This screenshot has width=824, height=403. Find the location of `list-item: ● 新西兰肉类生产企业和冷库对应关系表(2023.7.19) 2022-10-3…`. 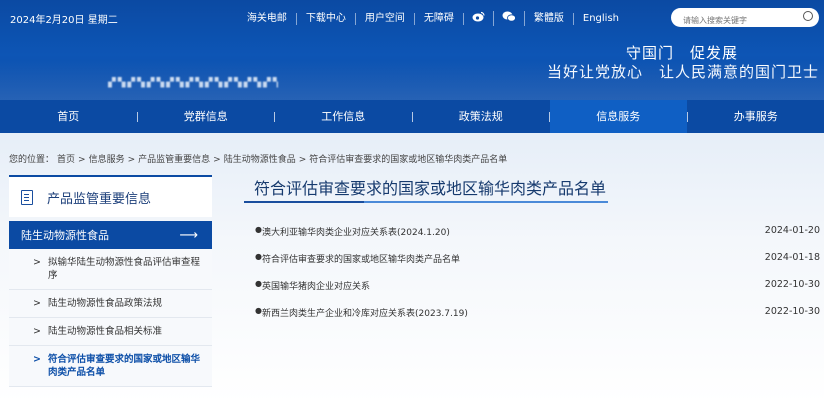

list-item: ● 新西兰肉类生产企业和冷库对应关系表(2023.7.19) 2022-10-3… is located at coordinates (532, 317).